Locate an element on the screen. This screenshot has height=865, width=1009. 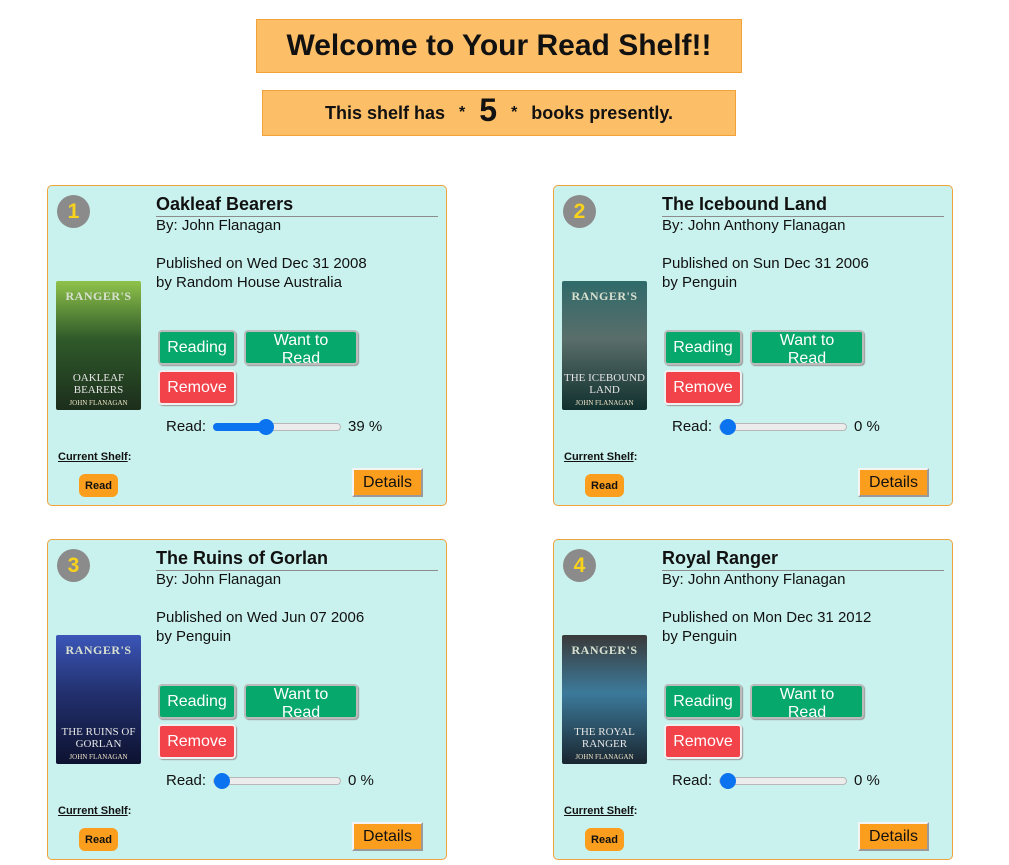
cover-title-text: THE ROYAL RANGER is located at coordinates (604, 738).